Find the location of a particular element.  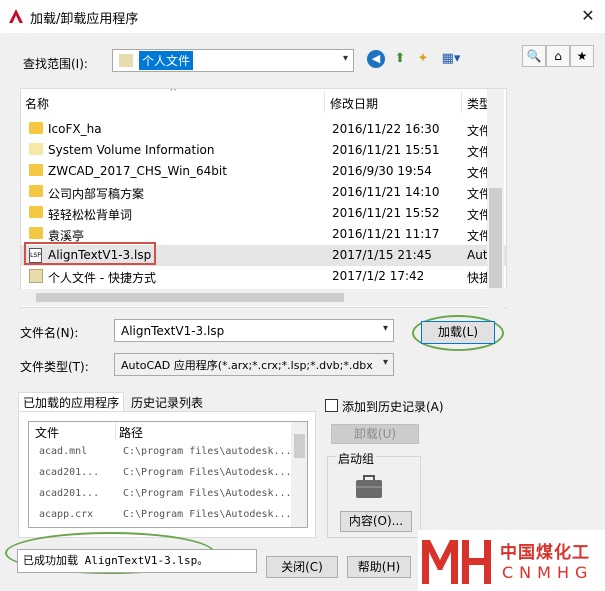

filename-label: 文件名(N): is located at coordinates (49, 333).